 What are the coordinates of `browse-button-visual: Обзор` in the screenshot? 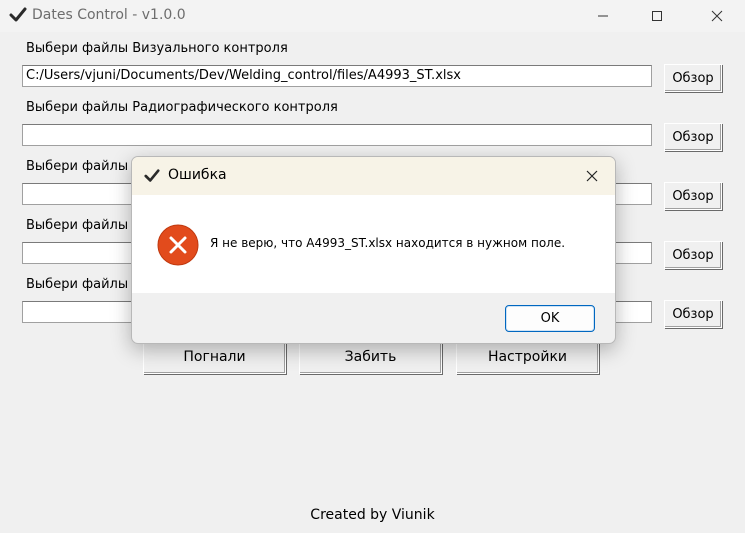 It's located at (693, 78).